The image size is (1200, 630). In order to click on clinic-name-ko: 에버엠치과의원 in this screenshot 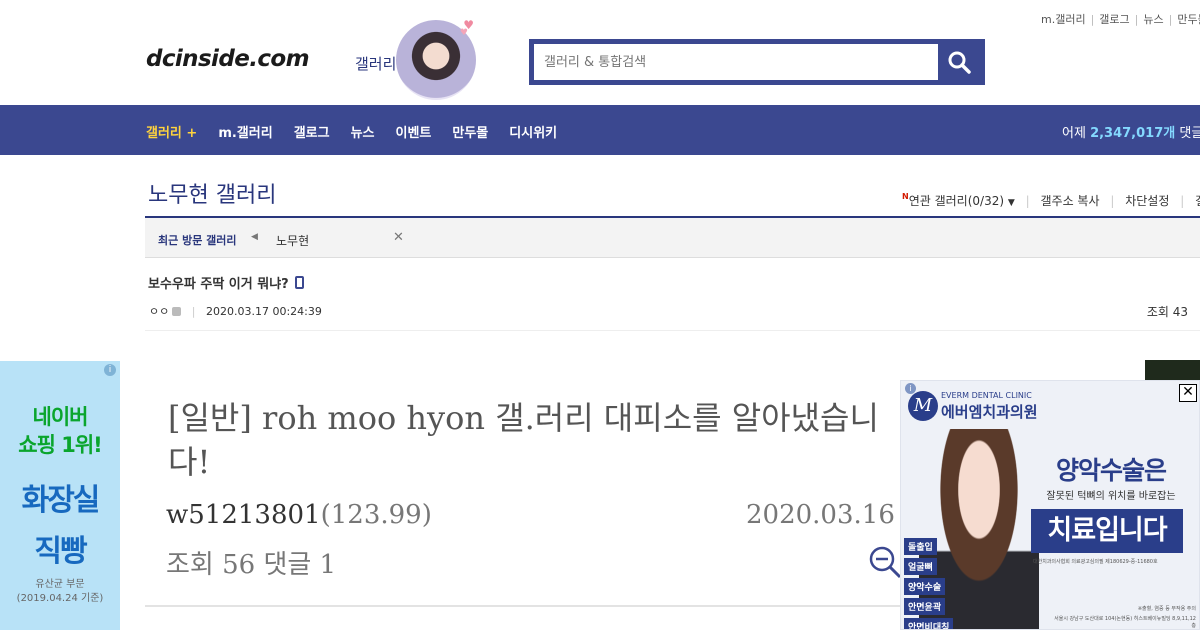, I will do `click(989, 412)`.